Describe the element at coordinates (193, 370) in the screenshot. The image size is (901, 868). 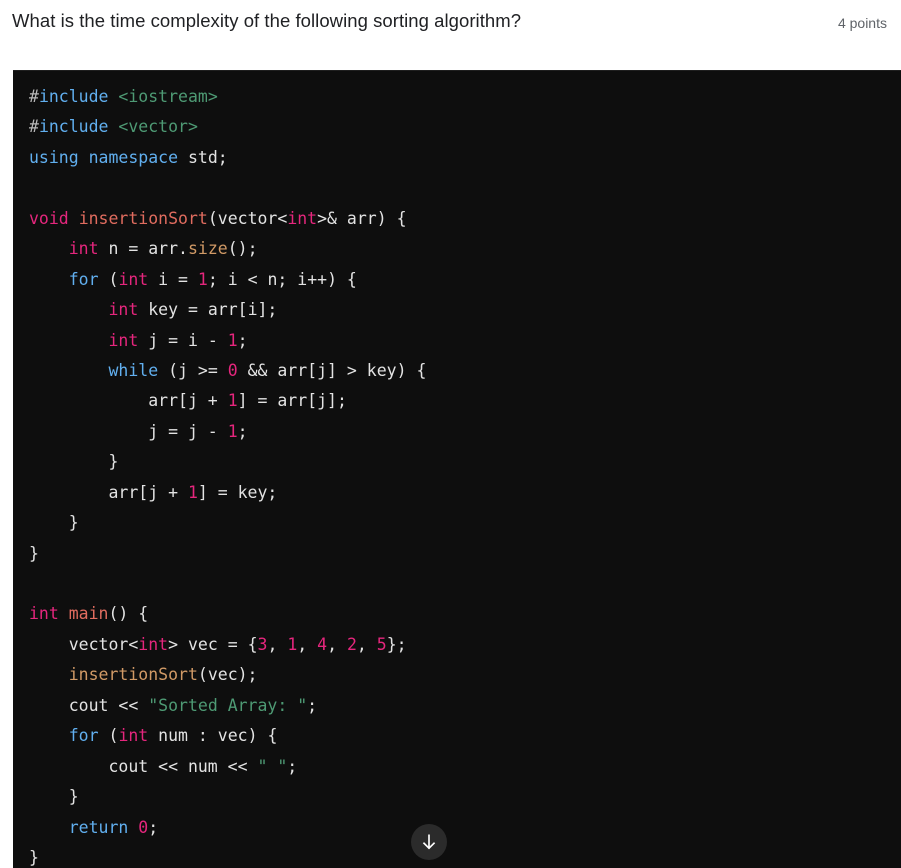
I see `code-token: (j >=` at that location.